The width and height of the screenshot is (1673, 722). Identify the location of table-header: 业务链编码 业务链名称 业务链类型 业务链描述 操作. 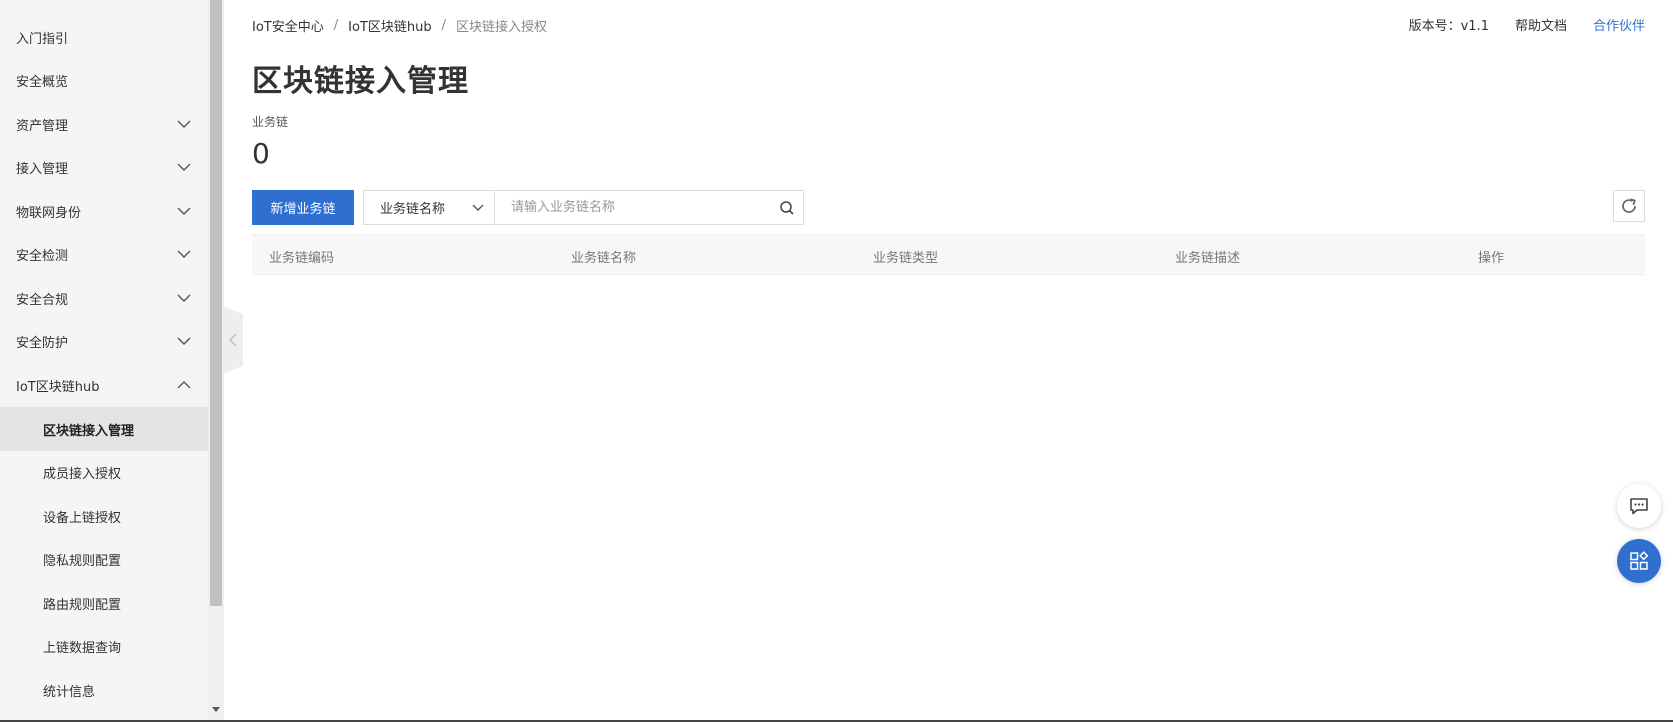
(948, 254).